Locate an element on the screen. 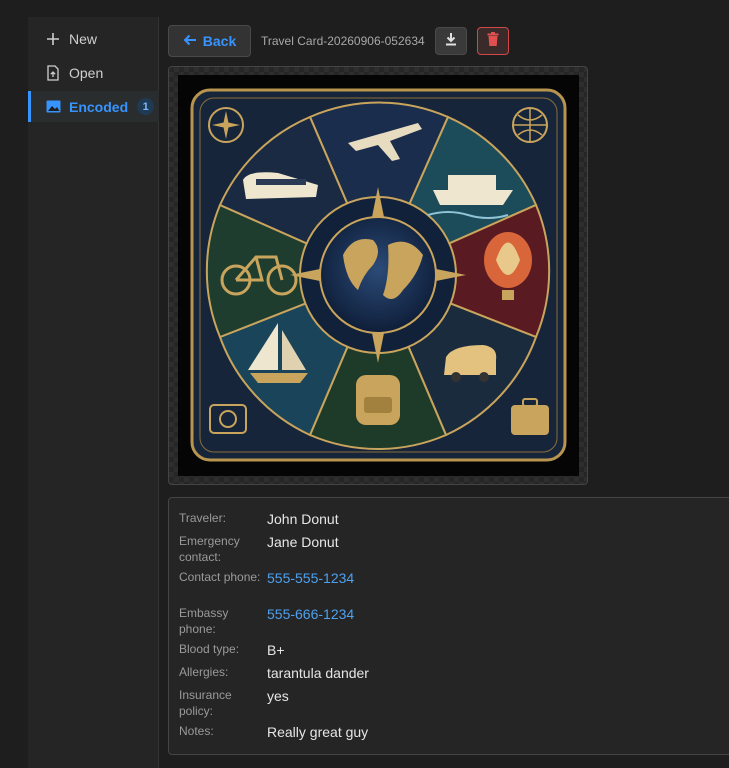 This screenshot has width=729, height=768. download-button is located at coordinates (450, 41).